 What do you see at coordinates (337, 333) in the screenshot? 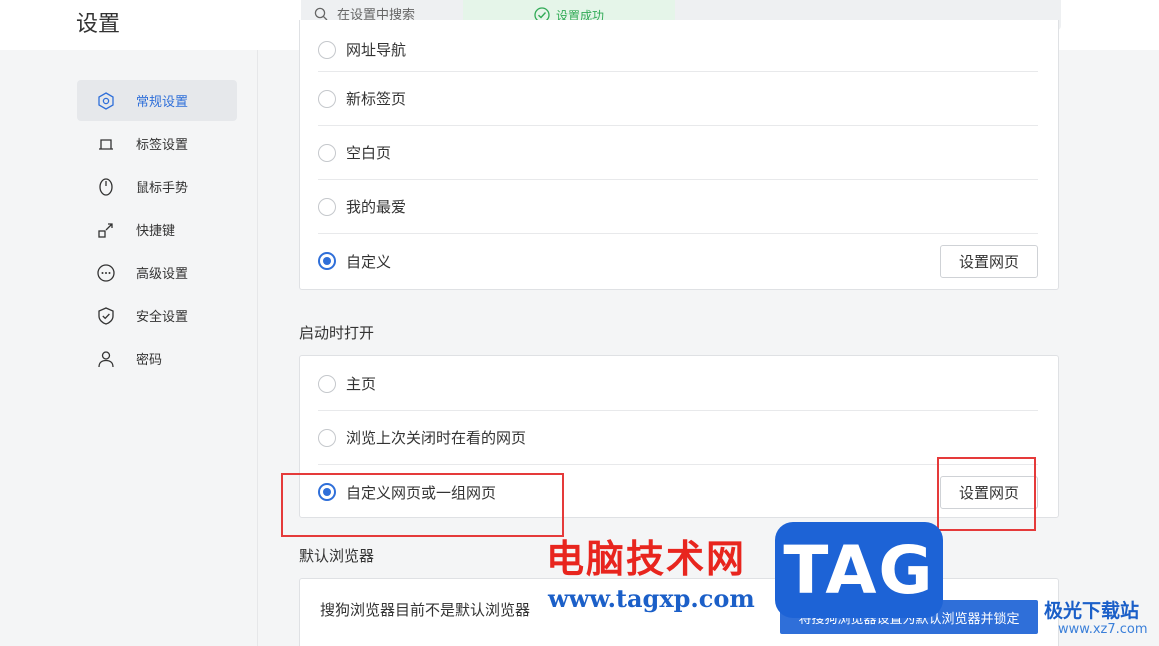
I see `startup-section-title: 启动时打开` at bounding box center [337, 333].